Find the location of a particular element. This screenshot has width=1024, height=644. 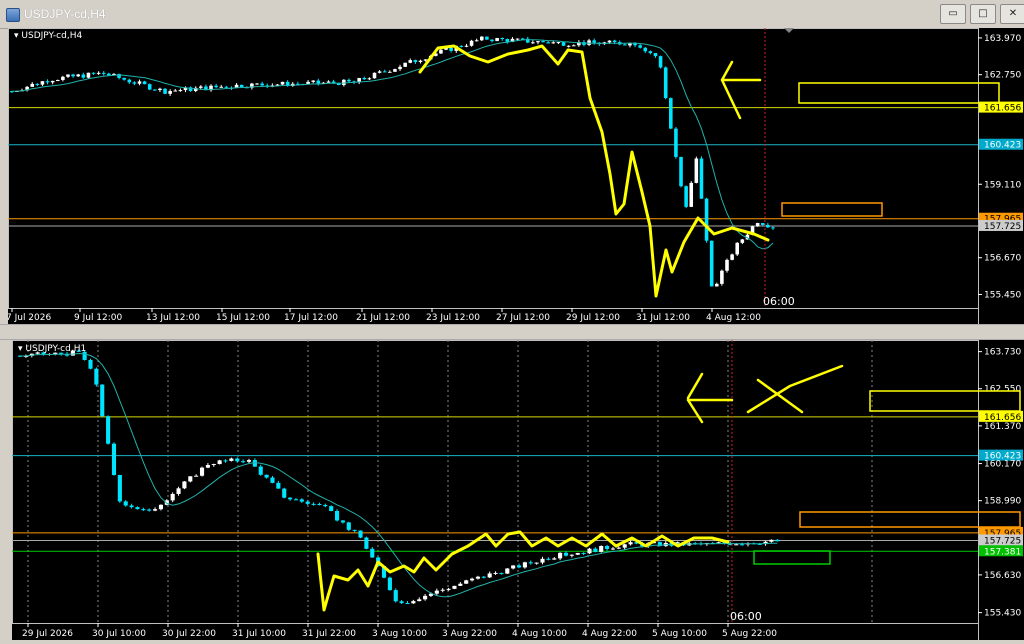

price-tick-label: 160.423 is located at coordinates (1002, 146).